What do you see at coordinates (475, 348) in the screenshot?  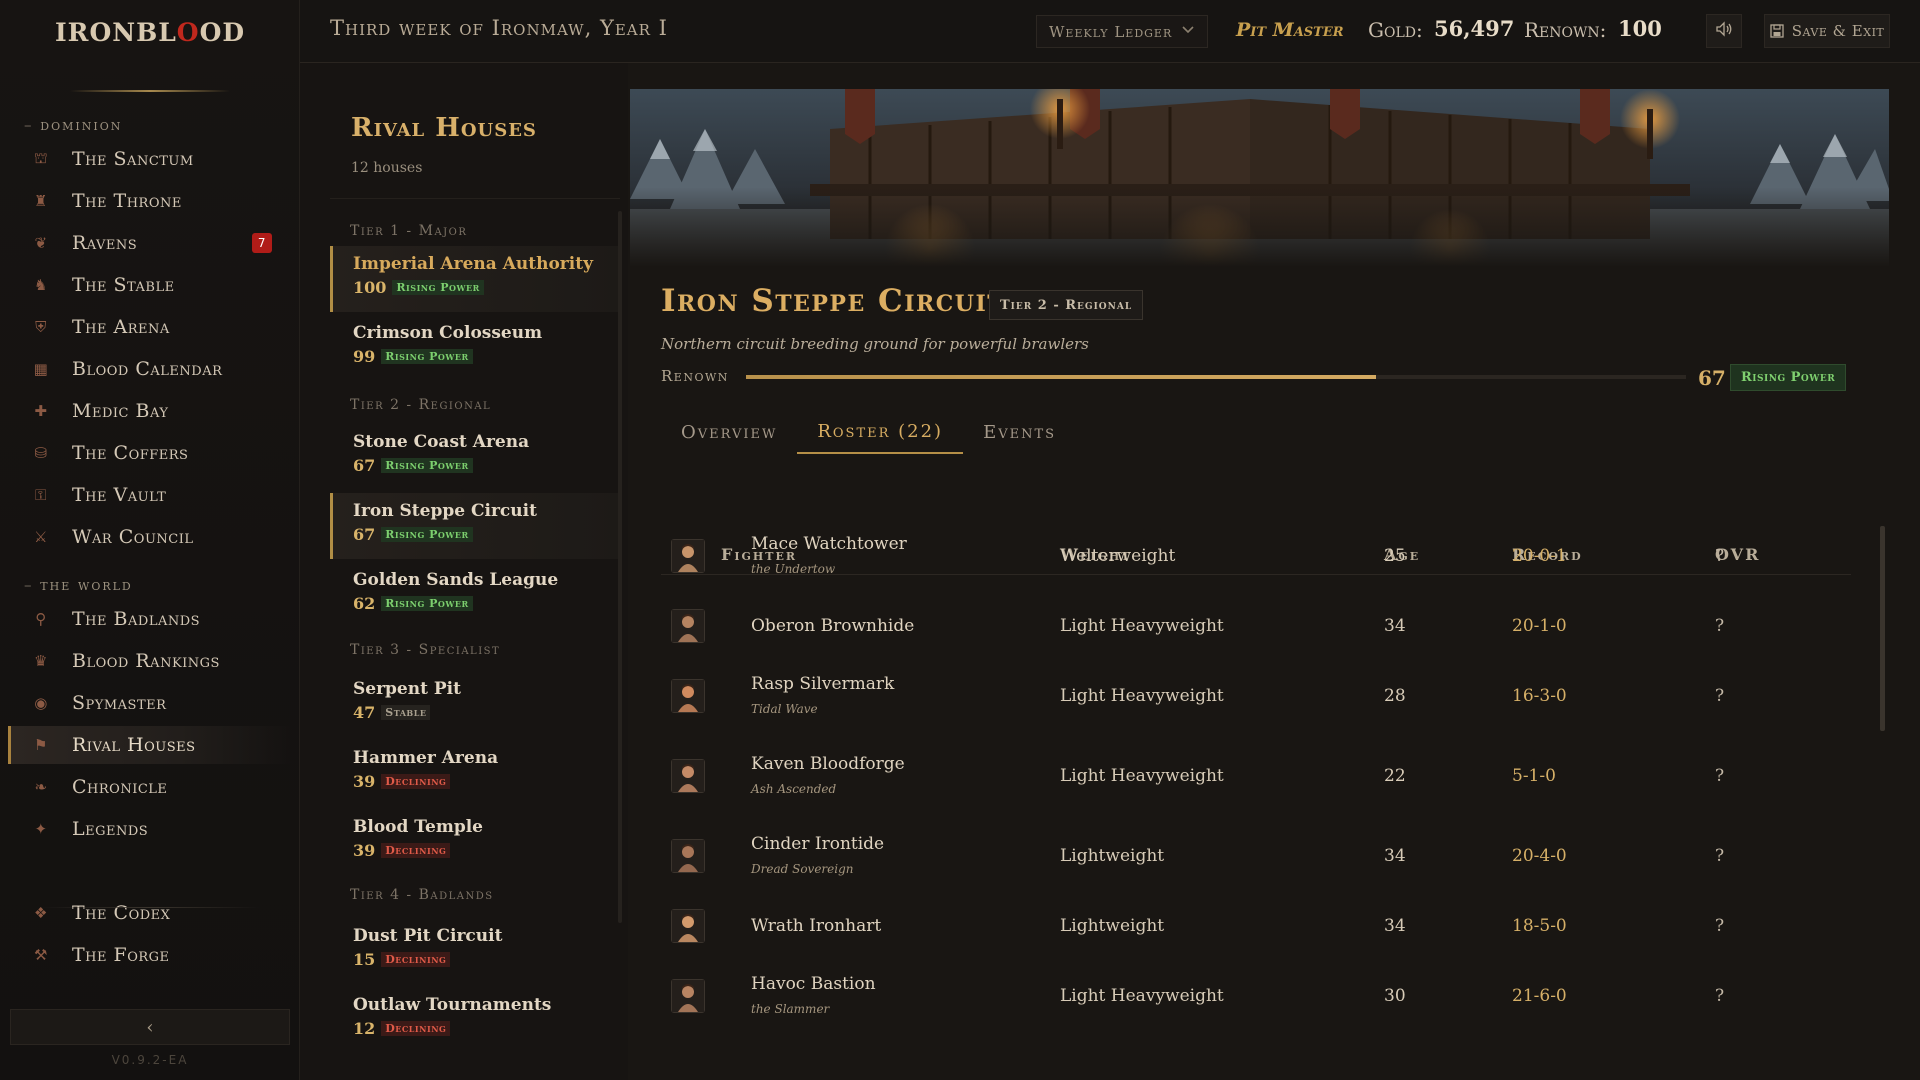 I see `house-list-item: Crimson Colosseum 99 Rising Power` at bounding box center [475, 348].